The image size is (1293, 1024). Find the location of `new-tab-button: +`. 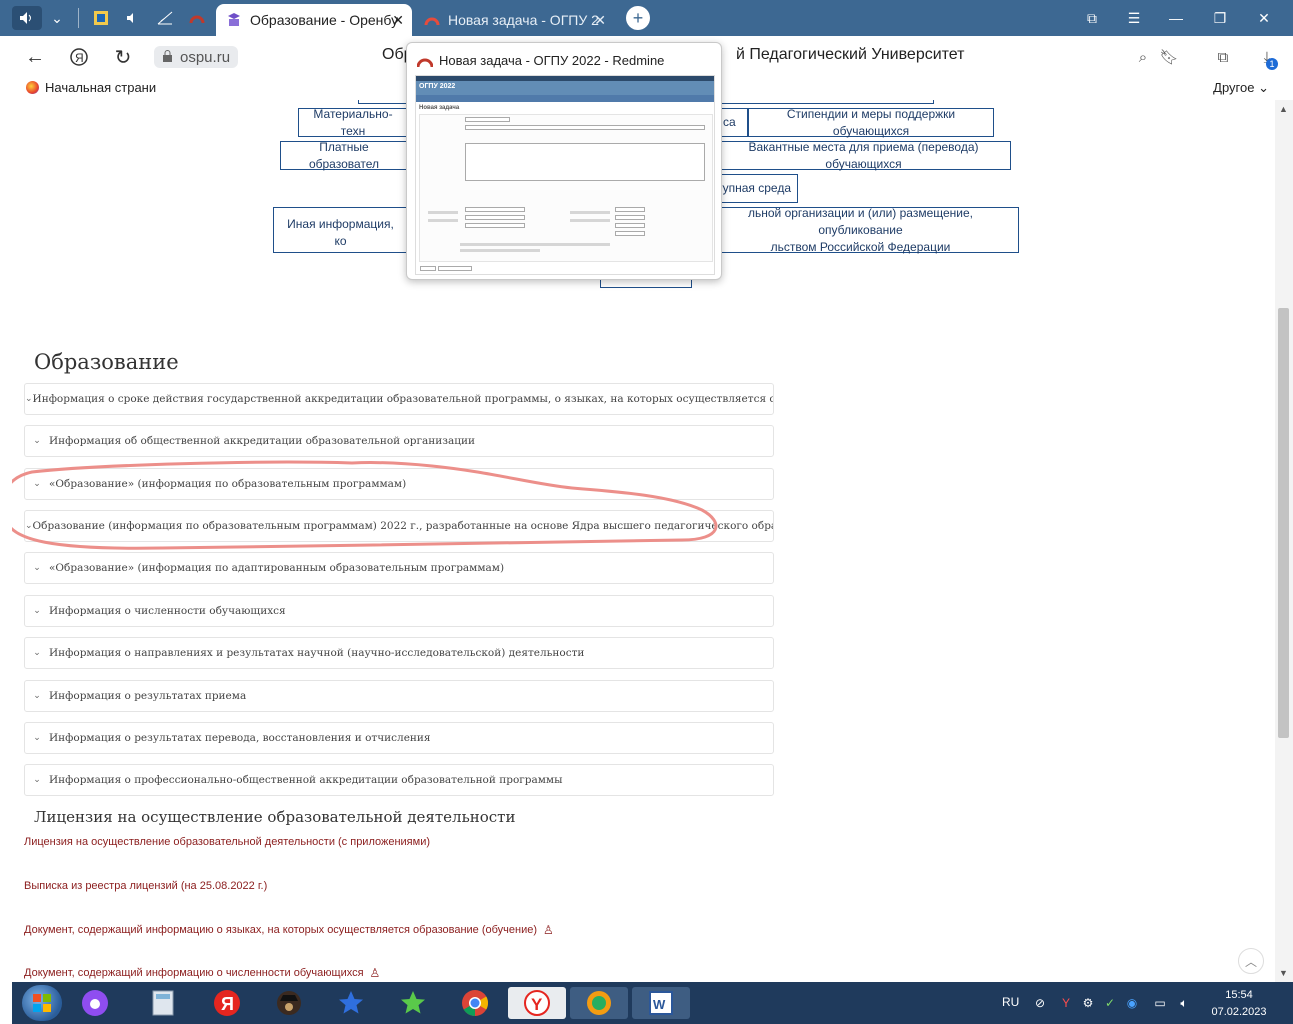

new-tab-button: + is located at coordinates (638, 18).